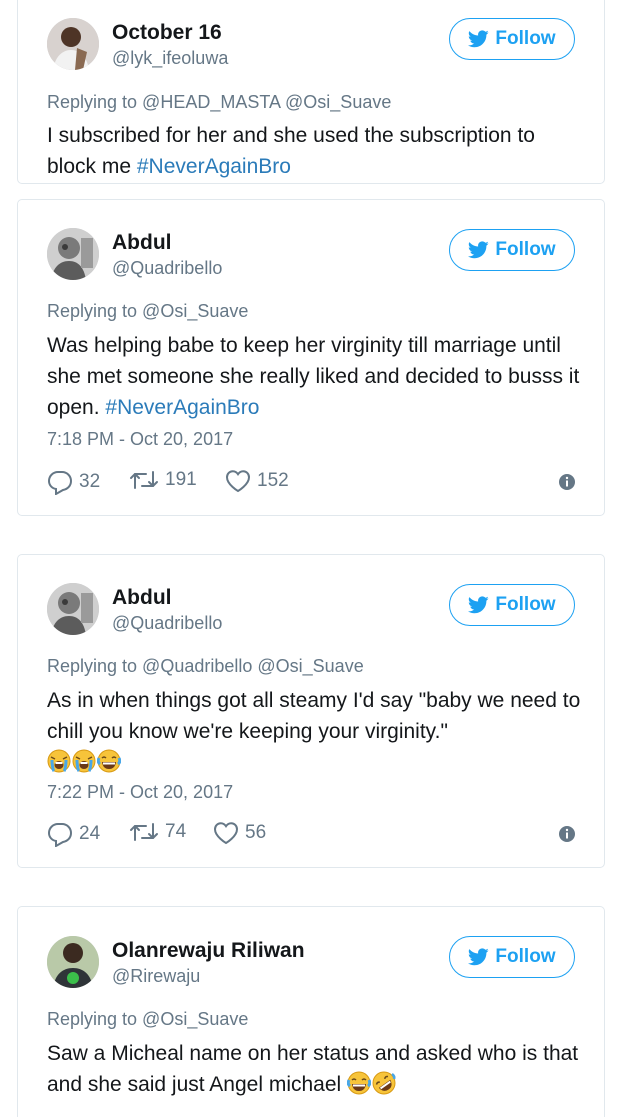  What do you see at coordinates (312, 834) in the screenshot?
I see `tweet-actions: 24 74 56` at bounding box center [312, 834].